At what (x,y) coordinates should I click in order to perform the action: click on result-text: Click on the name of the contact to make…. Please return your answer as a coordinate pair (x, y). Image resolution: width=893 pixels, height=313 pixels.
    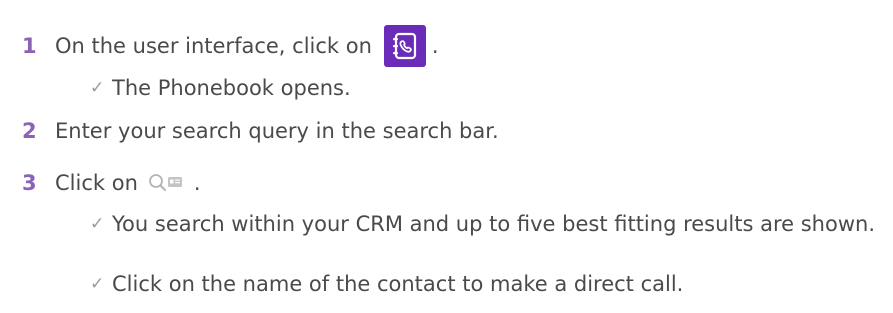
    Looking at the image, I should click on (398, 284).